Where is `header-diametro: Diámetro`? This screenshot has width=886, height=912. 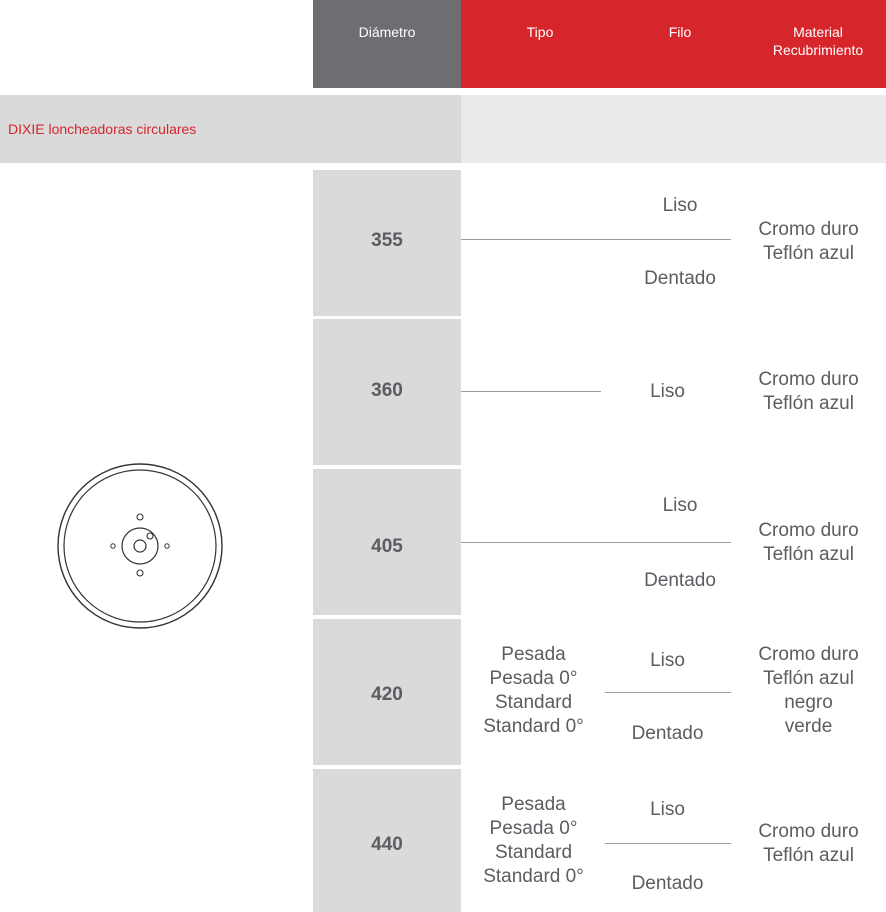 header-diametro: Diámetro is located at coordinates (387, 32).